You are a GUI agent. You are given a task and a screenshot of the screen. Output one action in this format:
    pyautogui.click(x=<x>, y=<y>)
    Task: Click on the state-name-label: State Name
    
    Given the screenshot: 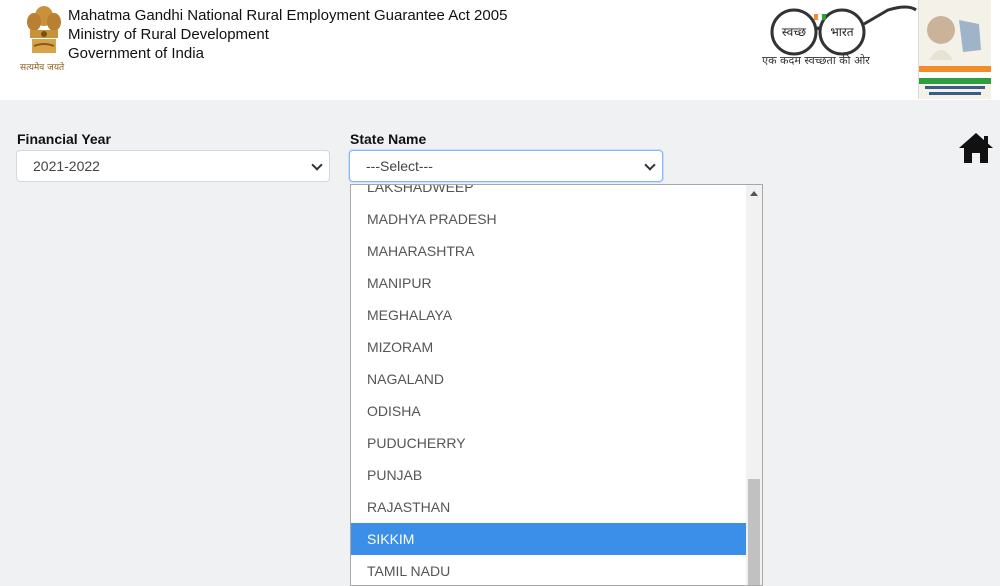 What is the action you would take?
    pyautogui.click(x=388, y=139)
    